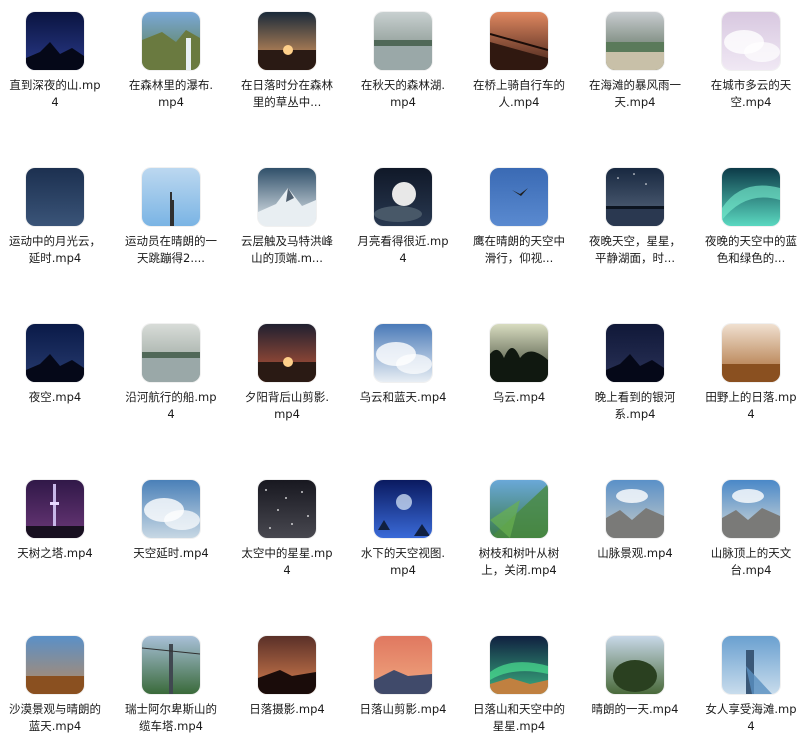 Image resolution: width=800 pixels, height=742 pixels. What do you see at coordinates (635, 709) in the screenshot?
I see `file-name-label: 晴朗的一天.mp4` at bounding box center [635, 709].